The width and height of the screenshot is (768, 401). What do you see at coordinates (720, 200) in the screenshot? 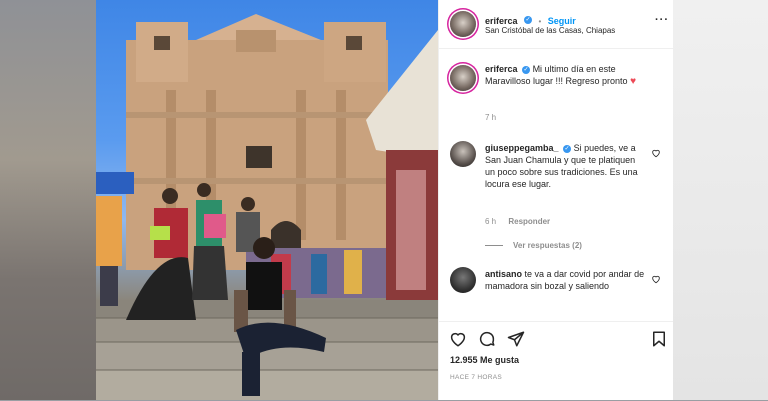
I see `blurred-background-right` at bounding box center [720, 200].